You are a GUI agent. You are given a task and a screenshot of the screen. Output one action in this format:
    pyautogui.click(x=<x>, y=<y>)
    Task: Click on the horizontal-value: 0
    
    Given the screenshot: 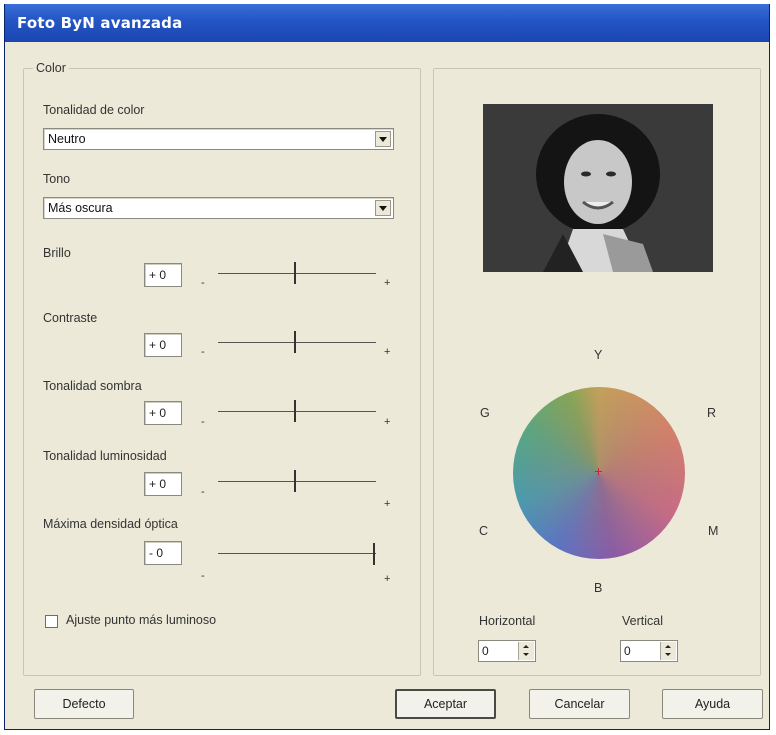 What is the action you would take?
    pyautogui.click(x=485, y=651)
    